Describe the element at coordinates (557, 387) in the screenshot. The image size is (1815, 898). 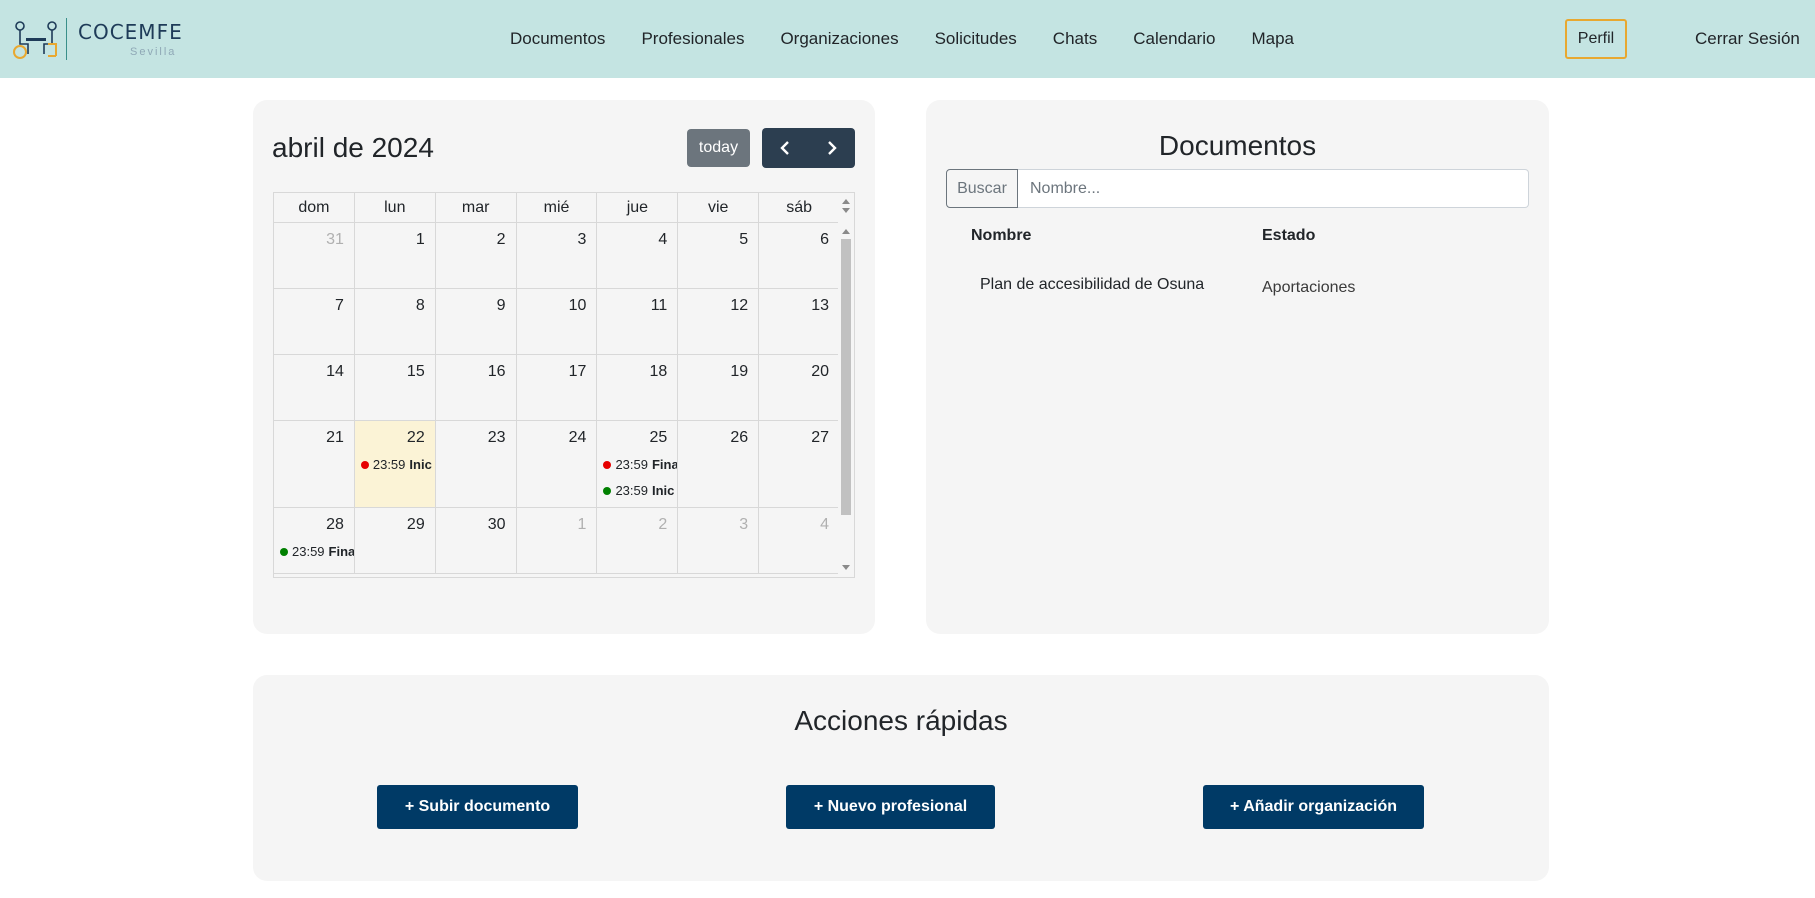
I see `calendar-day: 17` at that location.